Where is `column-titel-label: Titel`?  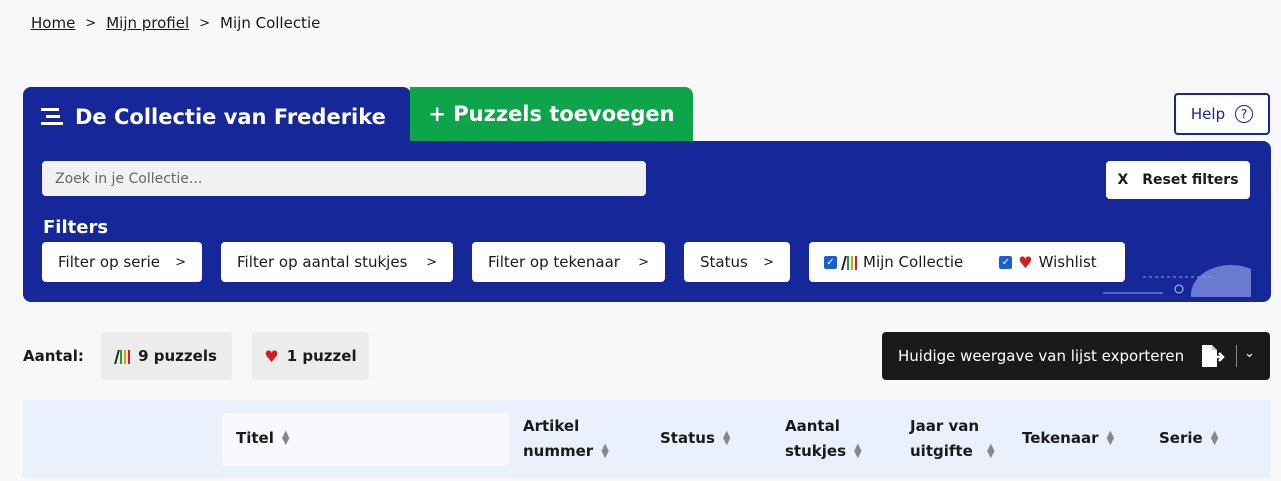
column-titel-label: Titel is located at coordinates (255, 438).